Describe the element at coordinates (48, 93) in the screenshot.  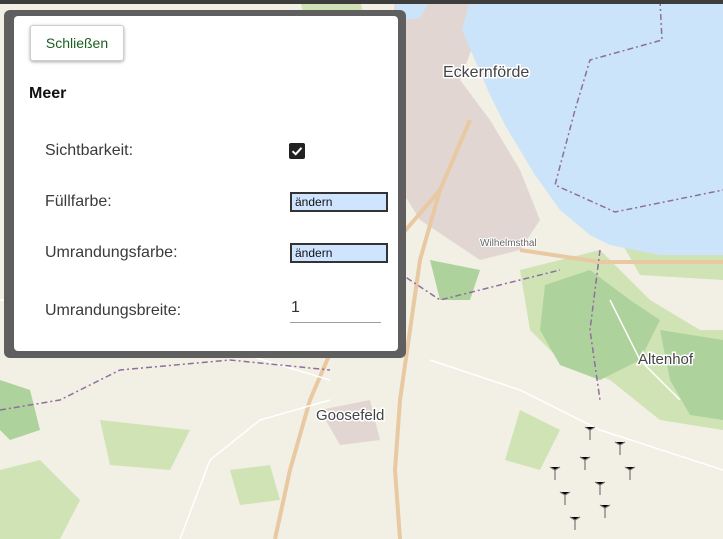
I see `dialog-title: Meer` at that location.